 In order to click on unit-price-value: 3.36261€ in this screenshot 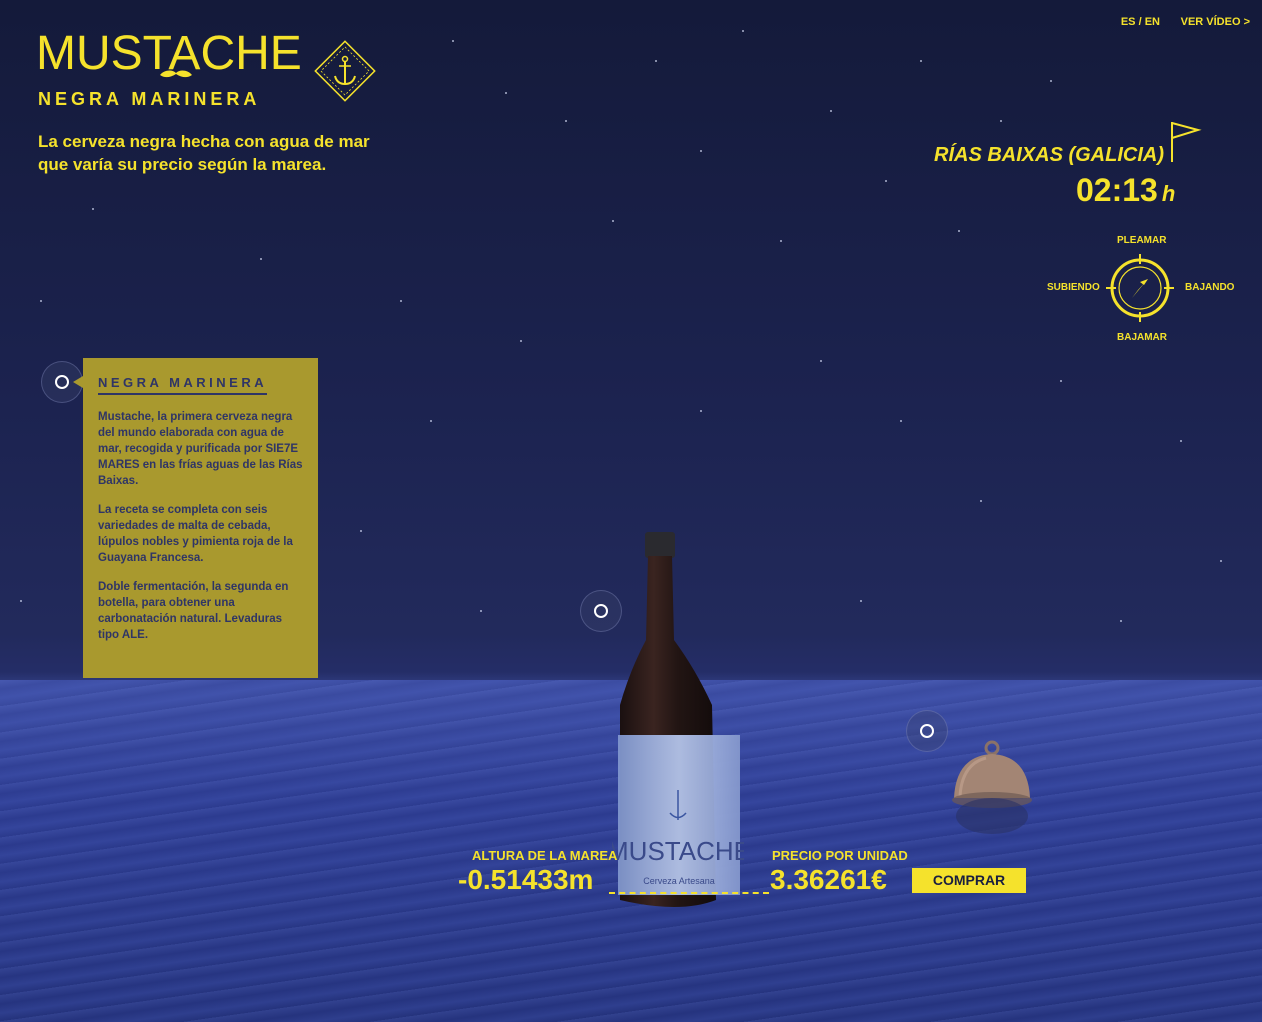, I will do `click(828, 879)`.